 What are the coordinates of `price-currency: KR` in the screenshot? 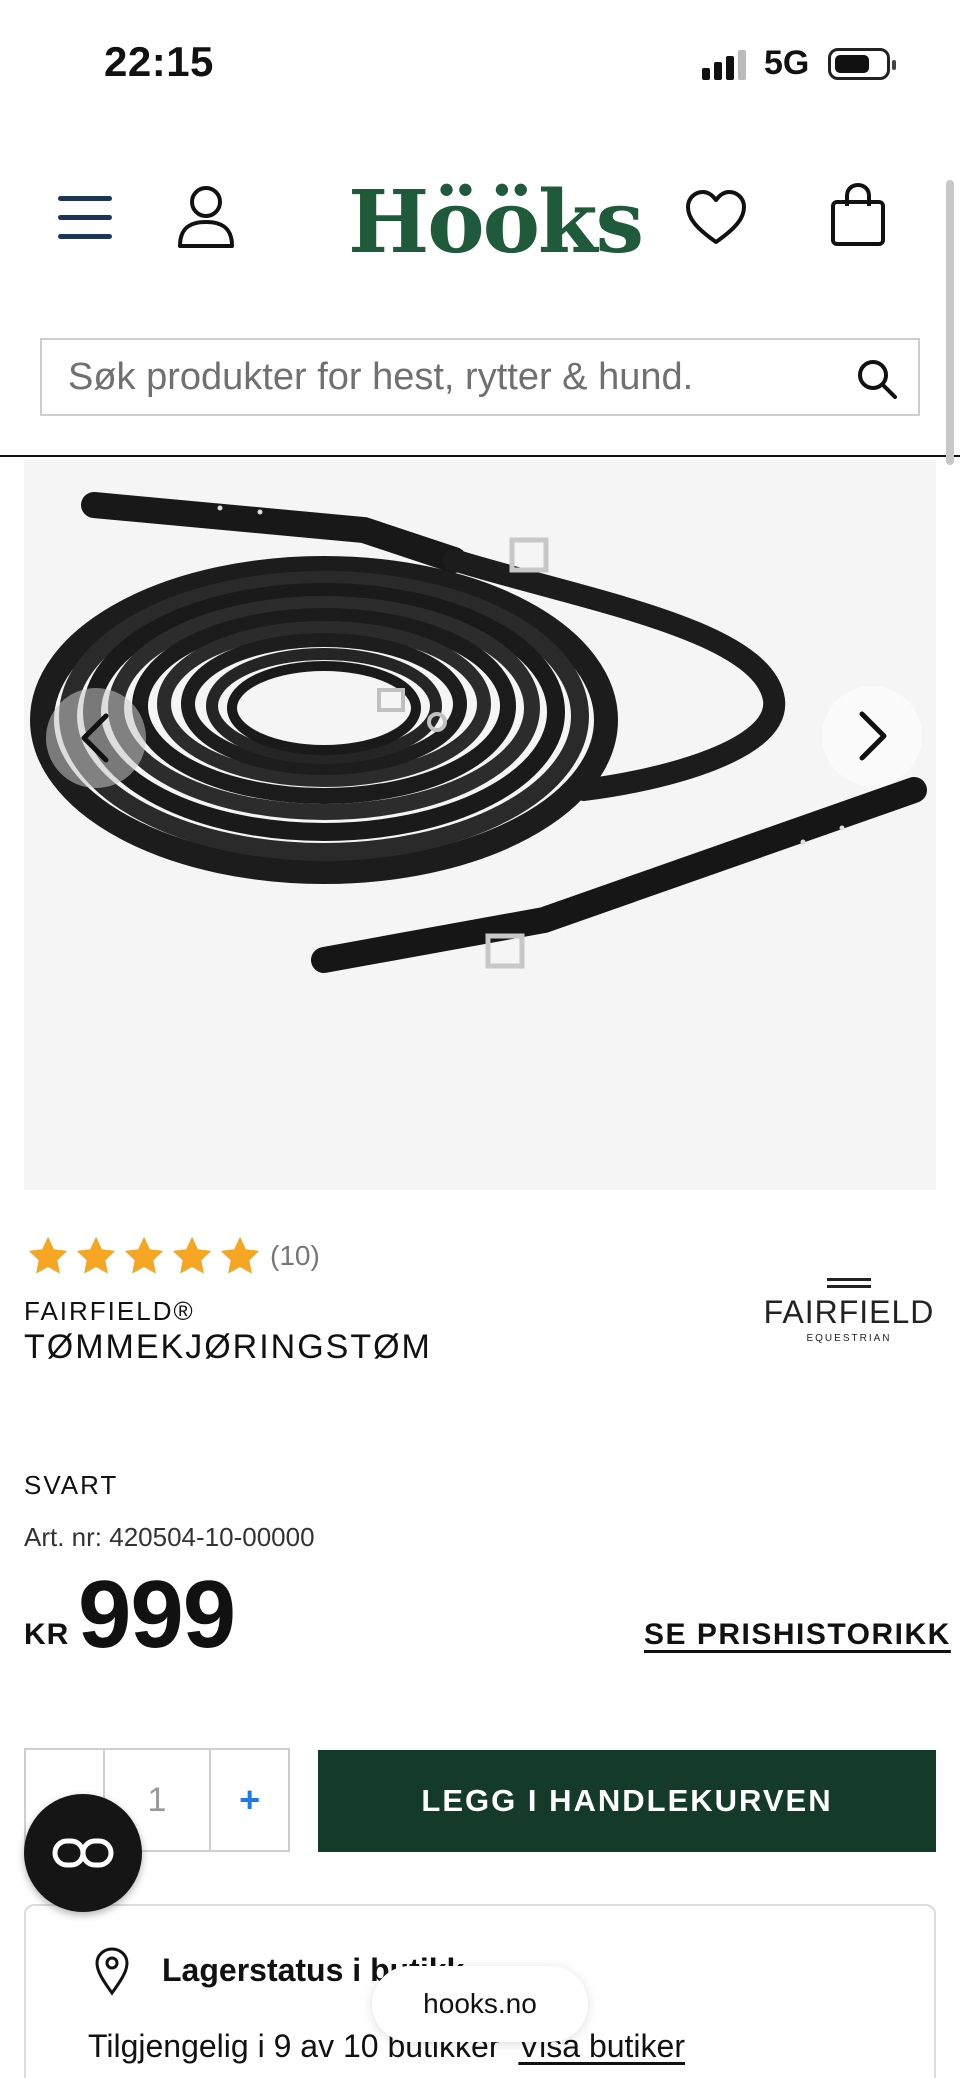 It's located at (47, 1634).